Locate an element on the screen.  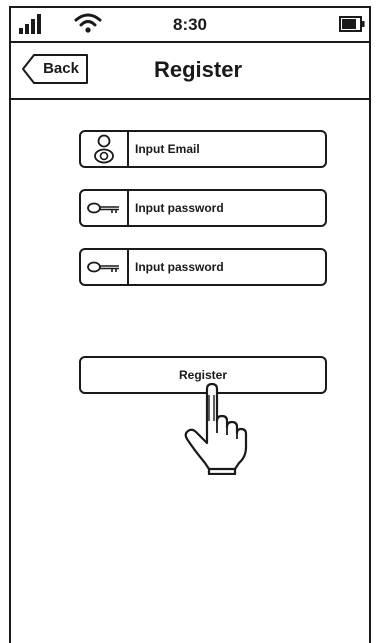
email-input is located at coordinates (225, 149).